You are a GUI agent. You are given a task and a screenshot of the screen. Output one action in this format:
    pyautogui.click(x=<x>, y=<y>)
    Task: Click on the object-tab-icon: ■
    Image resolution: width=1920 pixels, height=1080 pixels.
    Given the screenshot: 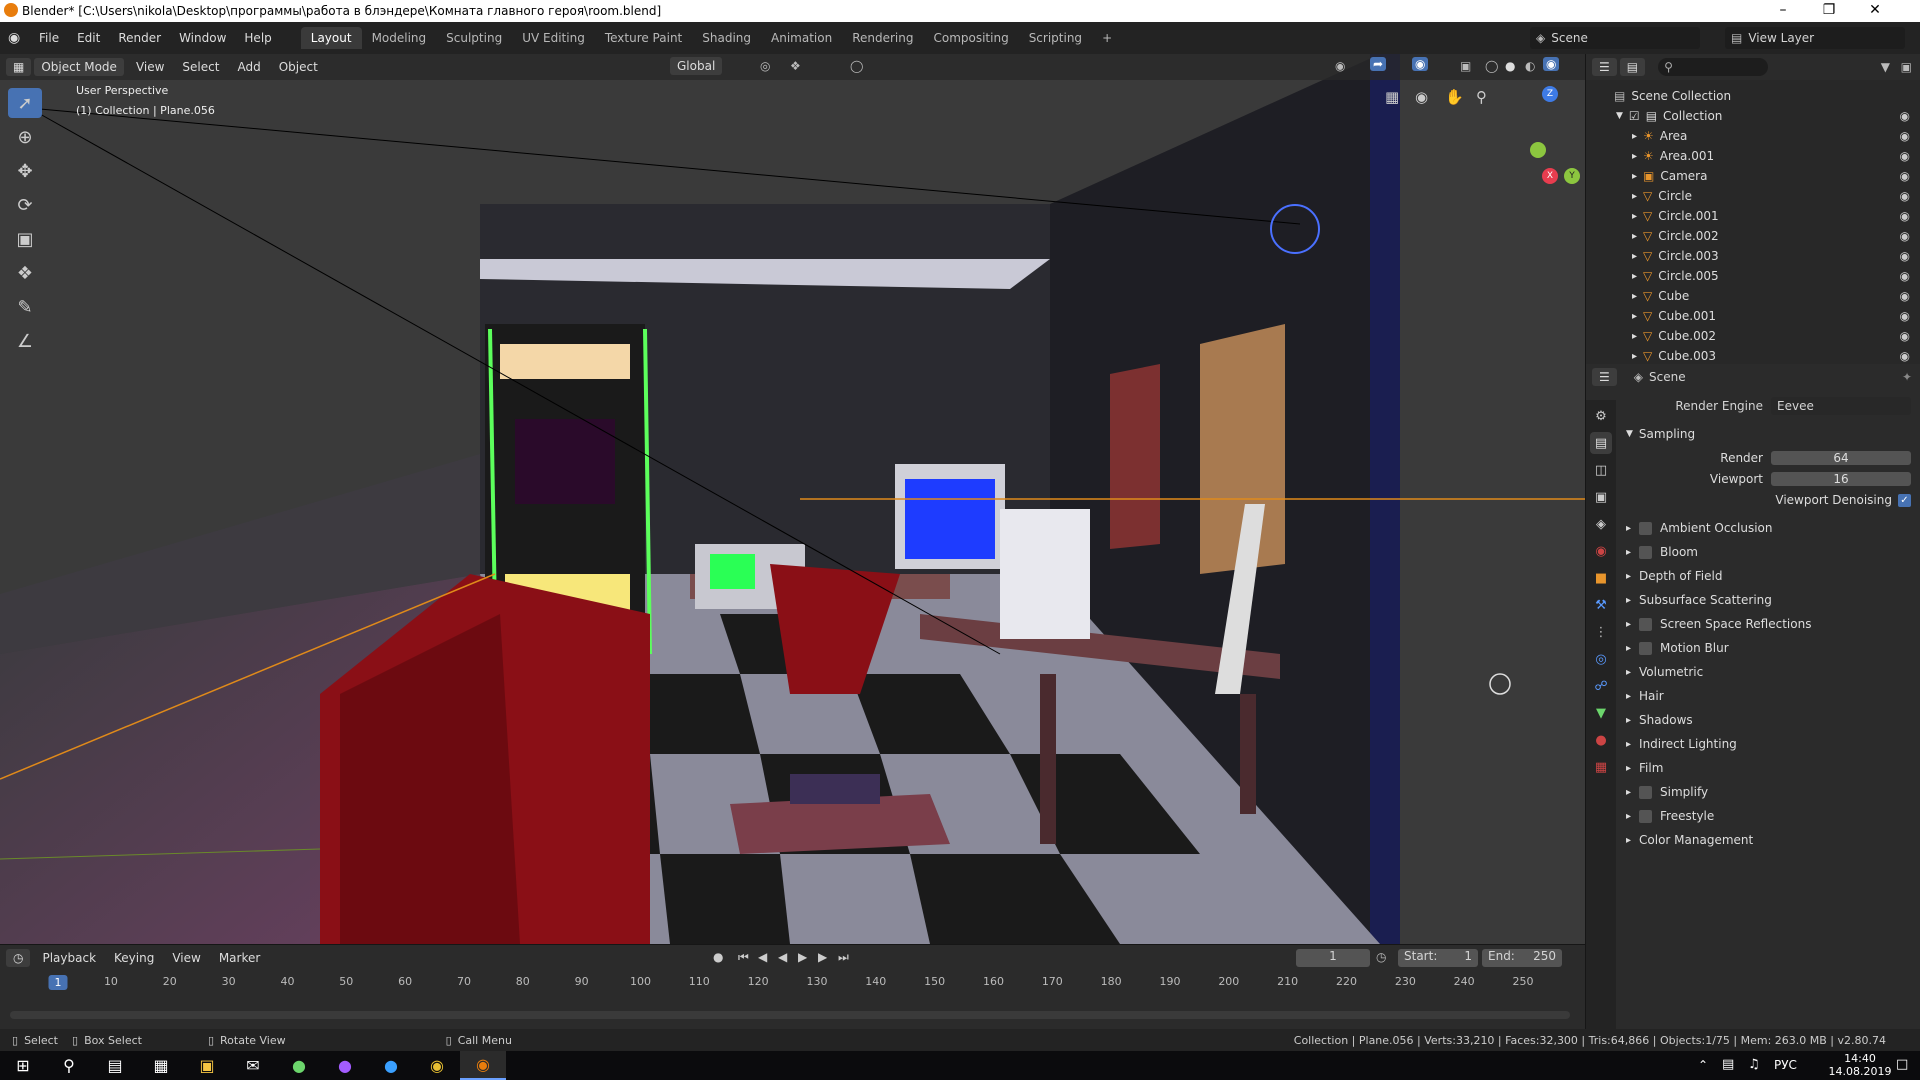 What is the action you would take?
    pyautogui.click(x=1601, y=578)
    